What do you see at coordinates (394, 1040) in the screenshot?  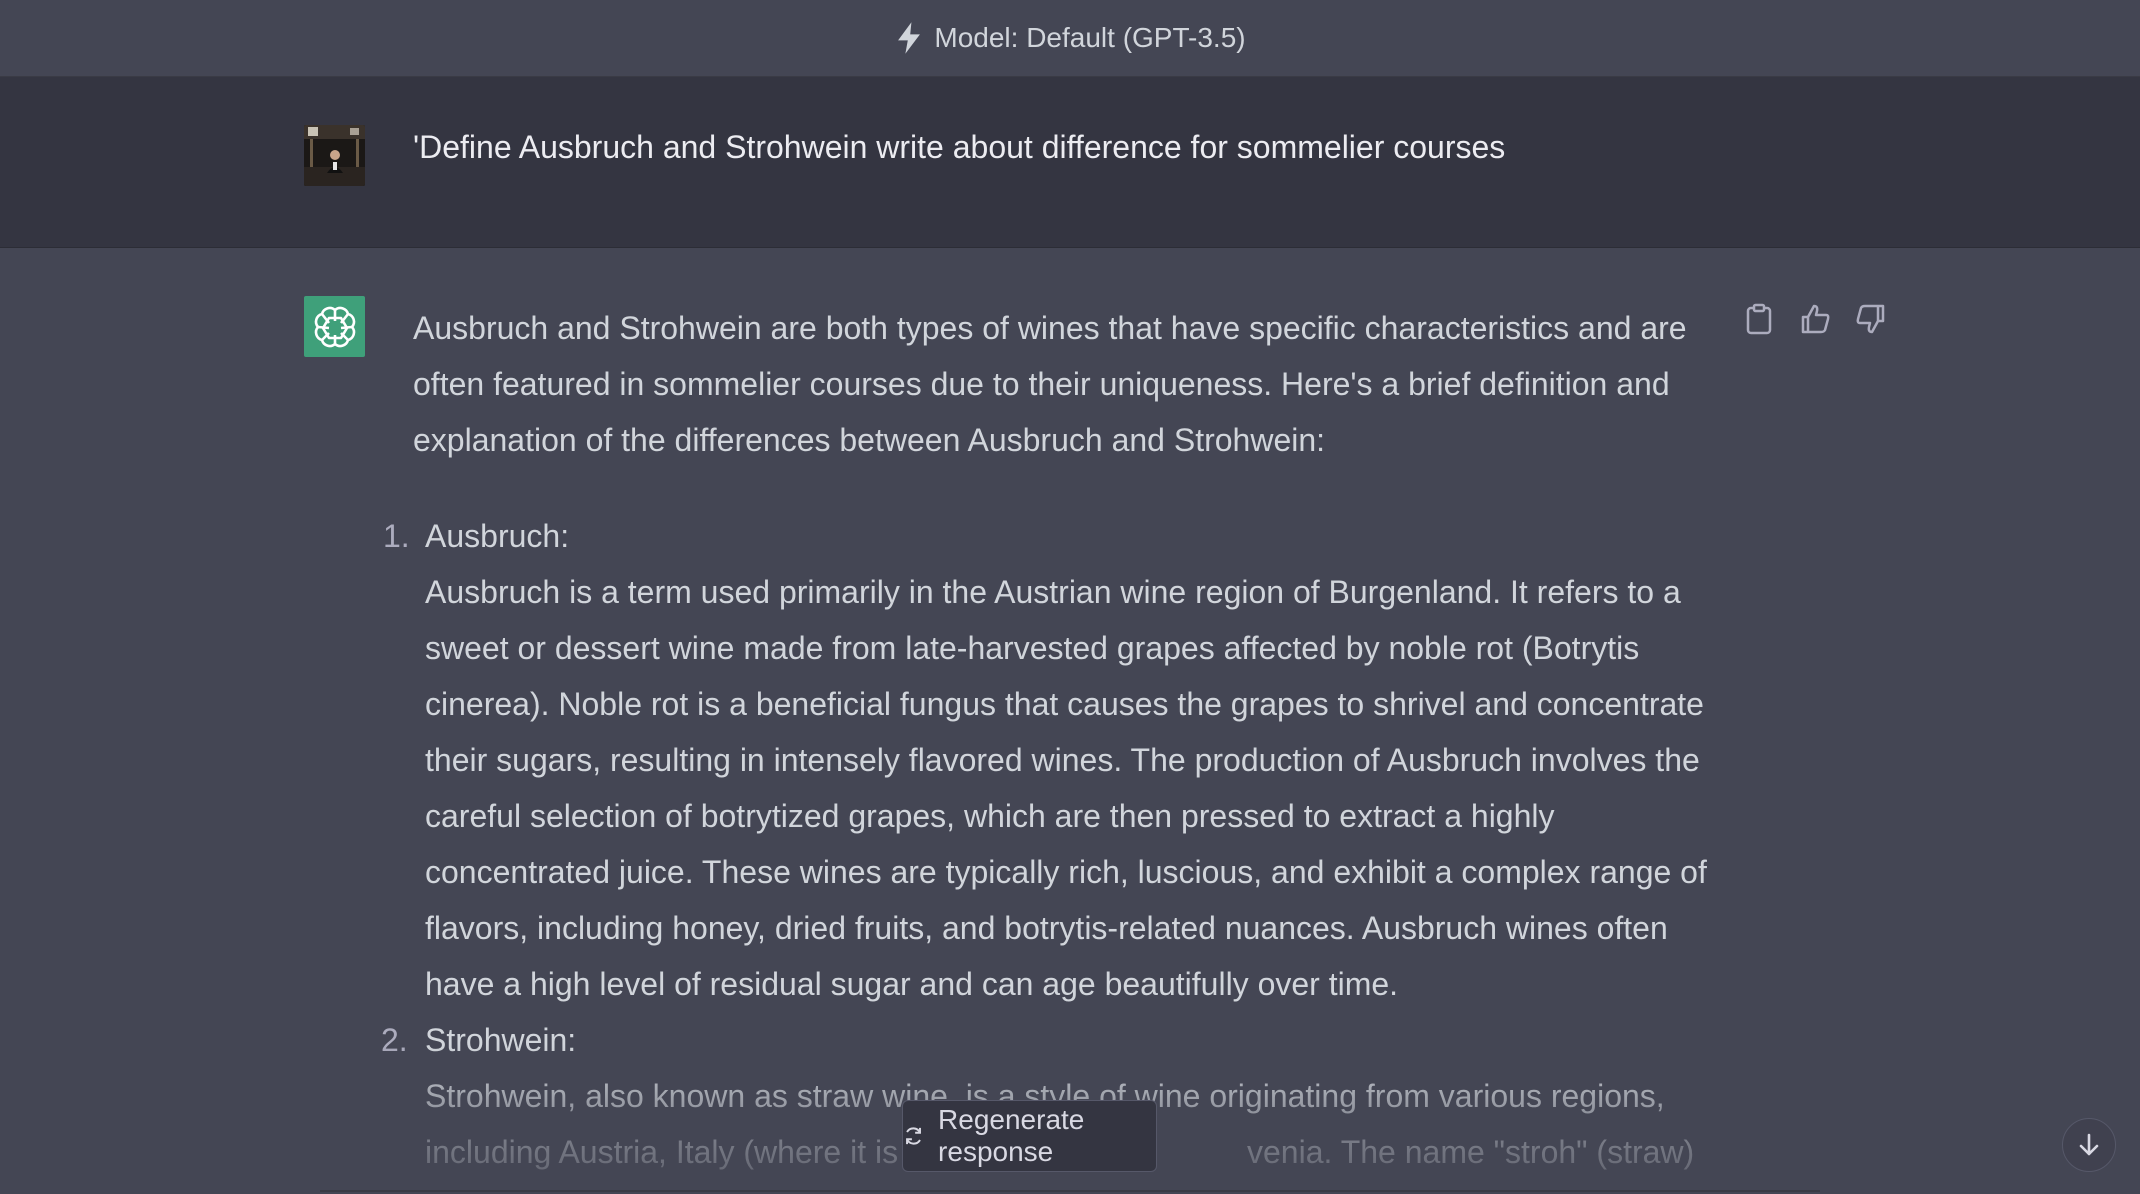 I see `list-number: 2.` at bounding box center [394, 1040].